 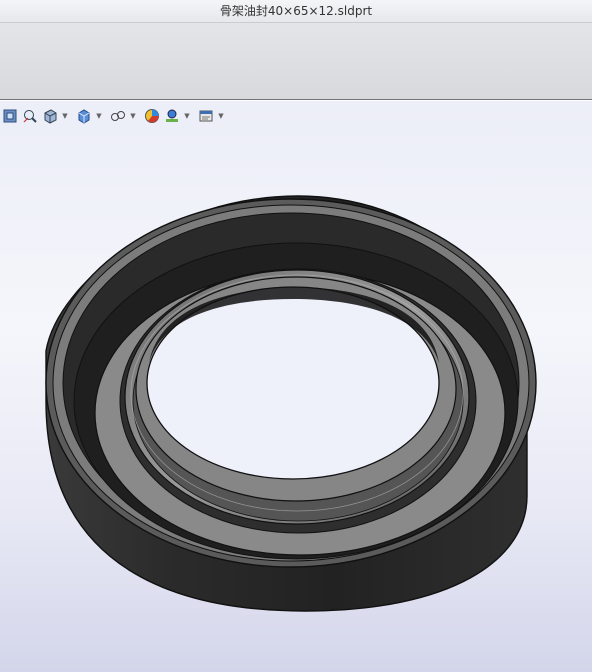 What do you see at coordinates (296, 61) in the screenshot?
I see `command-manager-ribbon` at bounding box center [296, 61].